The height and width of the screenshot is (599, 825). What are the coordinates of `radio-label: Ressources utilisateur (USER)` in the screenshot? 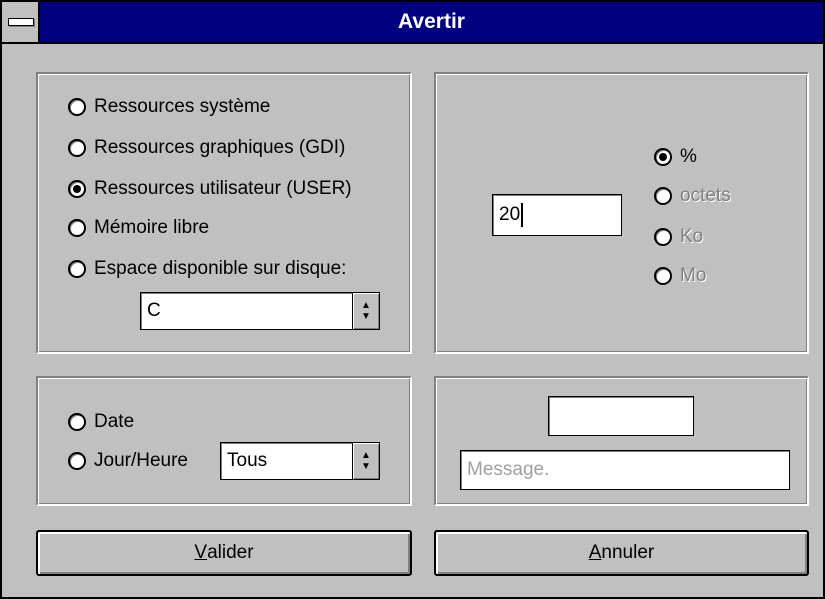 It's located at (223, 188).